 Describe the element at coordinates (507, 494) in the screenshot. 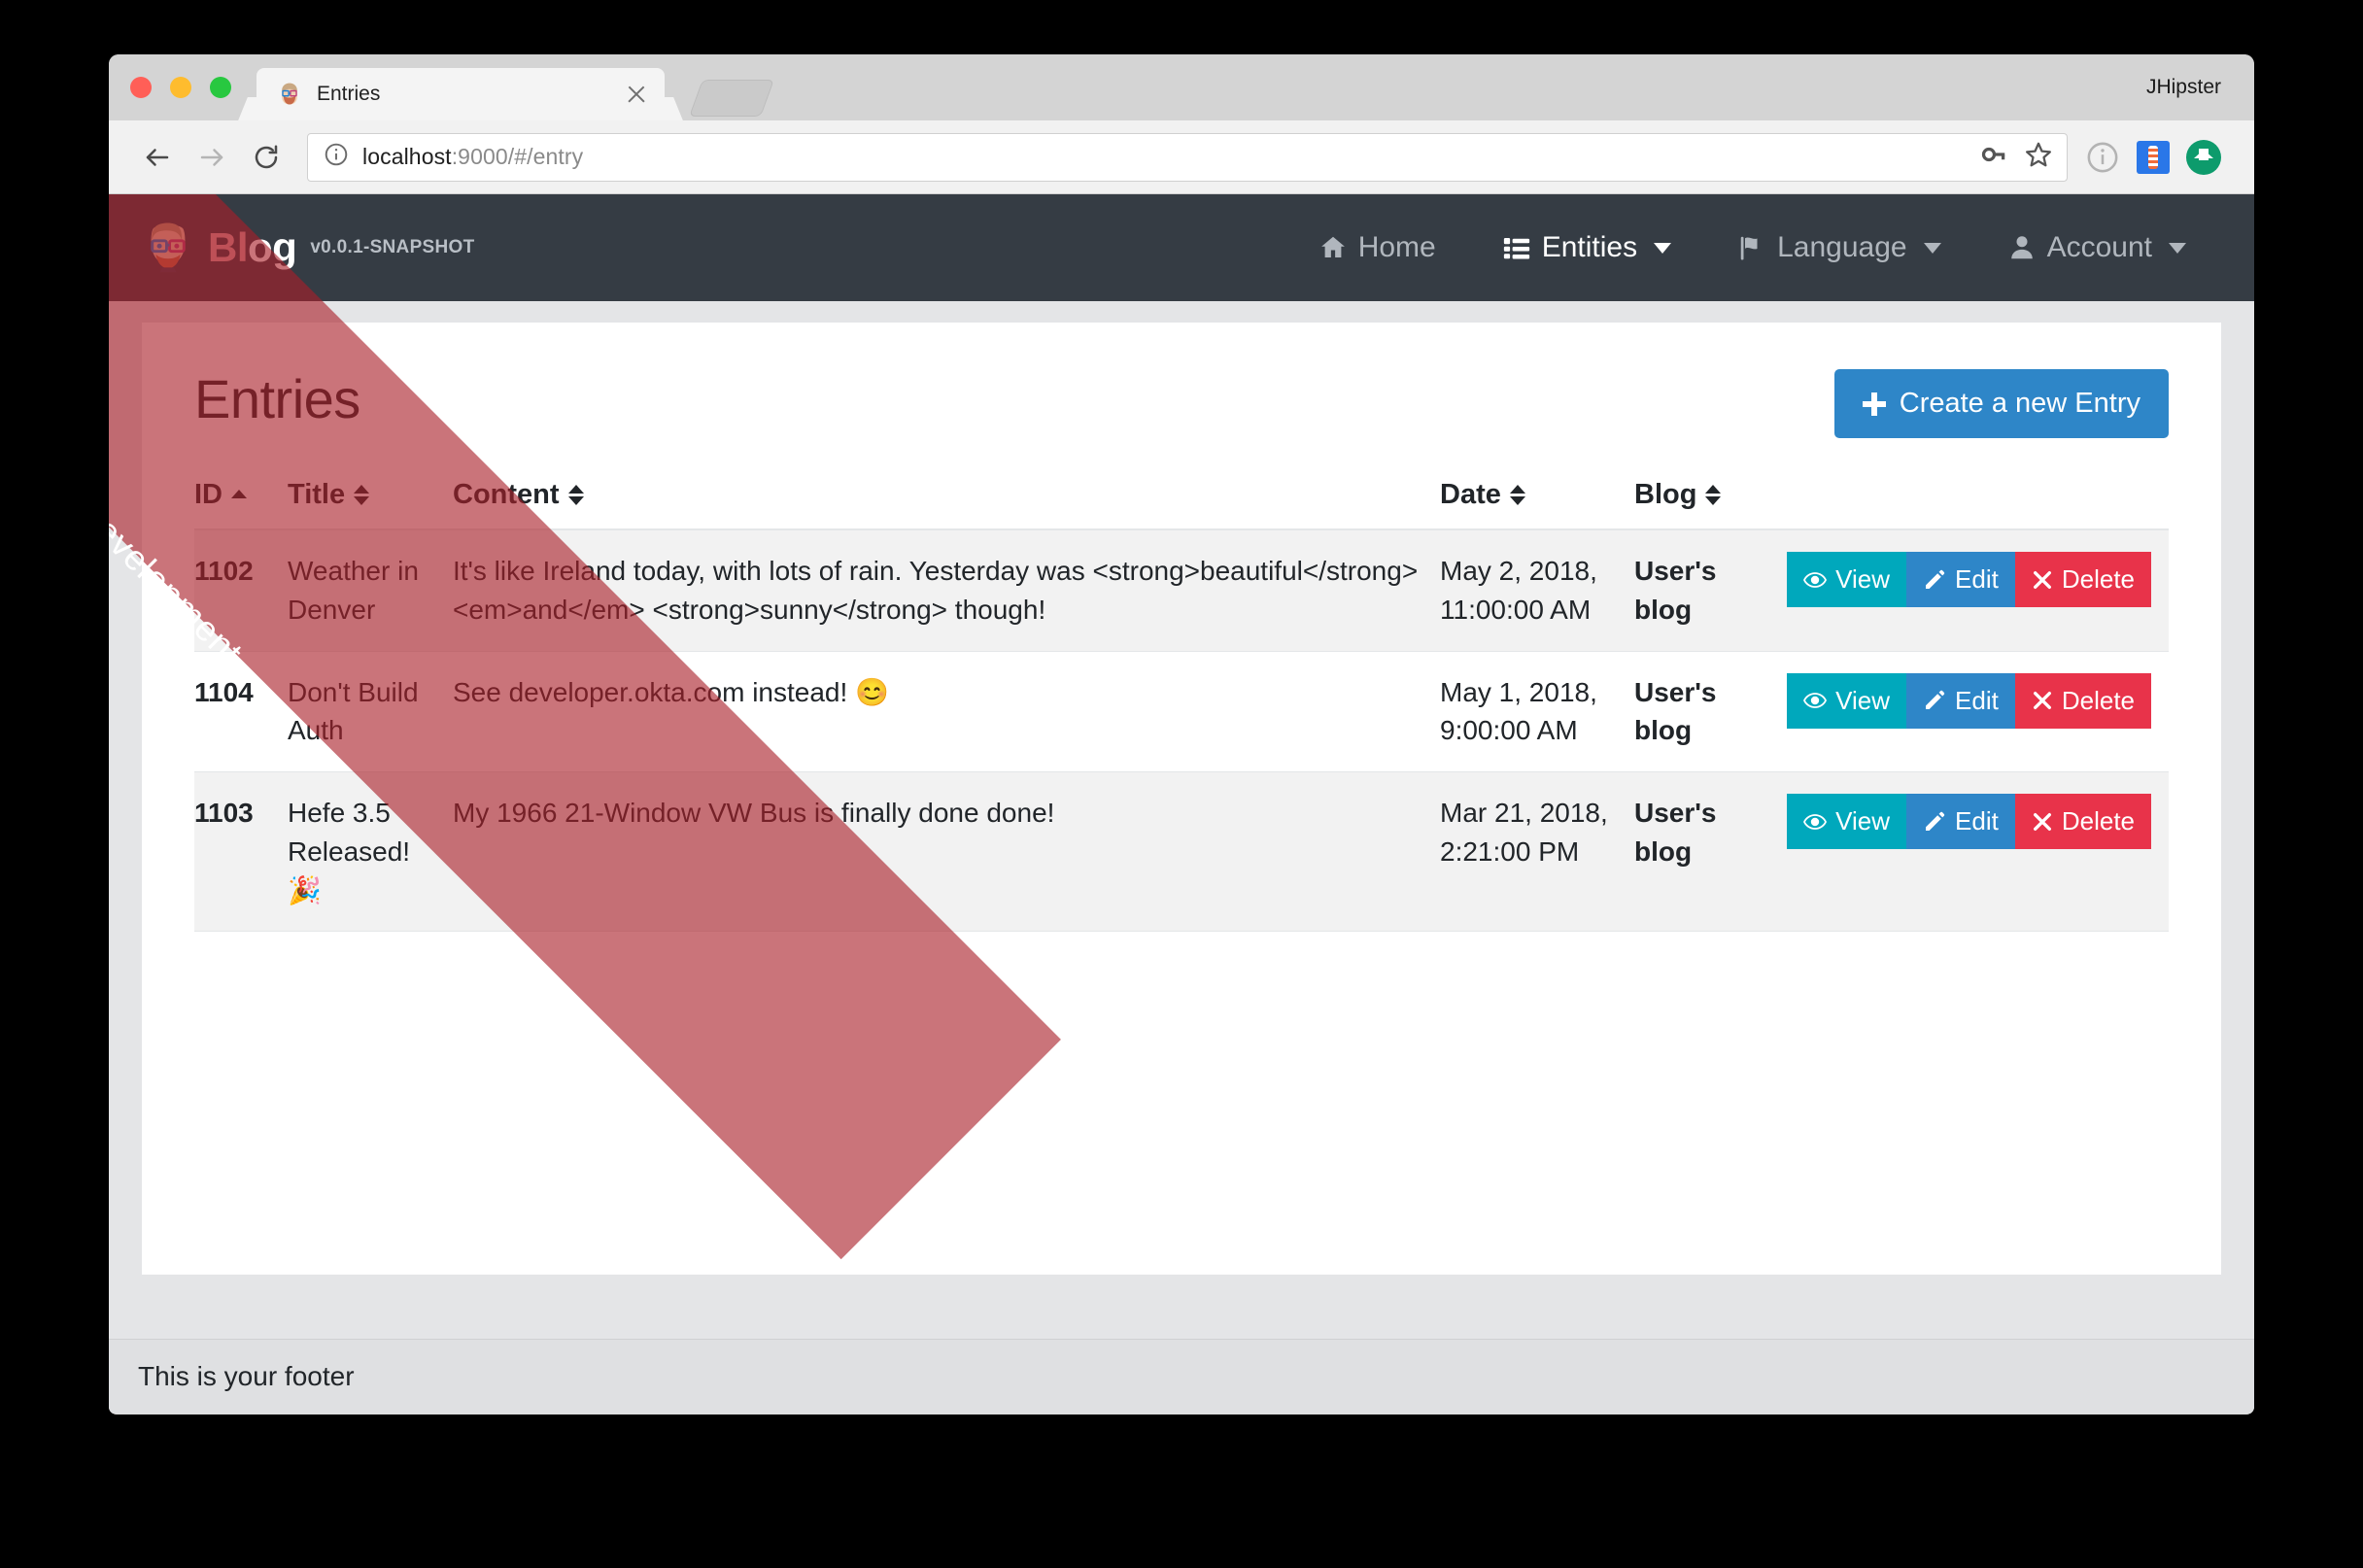

I see `column-header-content-label: Content` at that location.